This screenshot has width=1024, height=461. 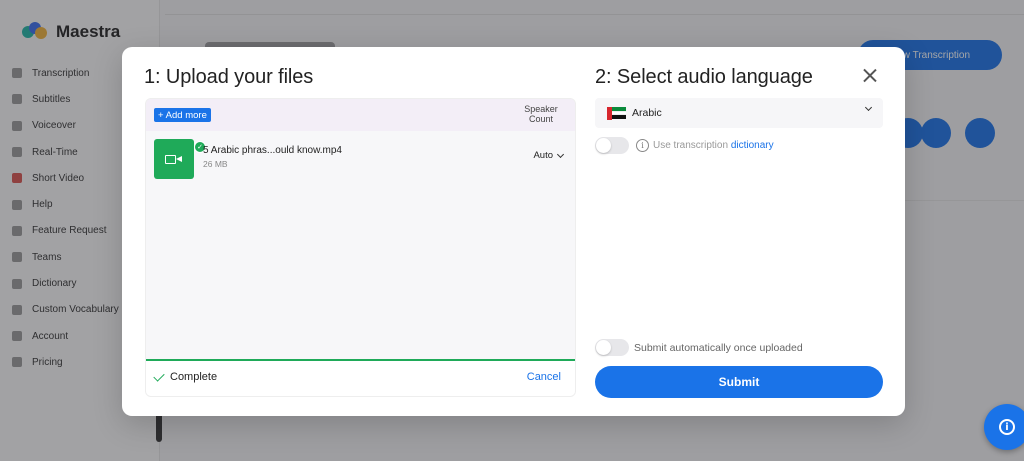 I want to click on dictionary-toggle, so click(x=612, y=145).